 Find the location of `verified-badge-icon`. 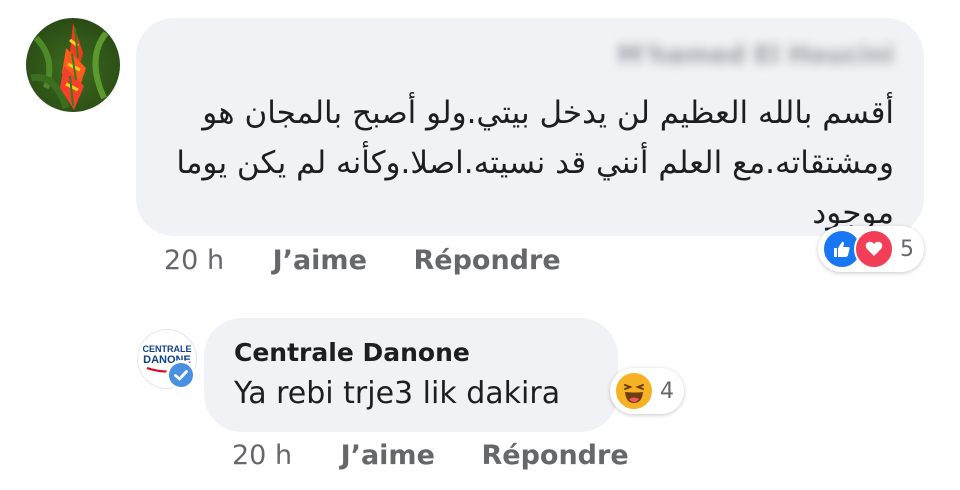

verified-badge-icon is located at coordinates (181, 375).